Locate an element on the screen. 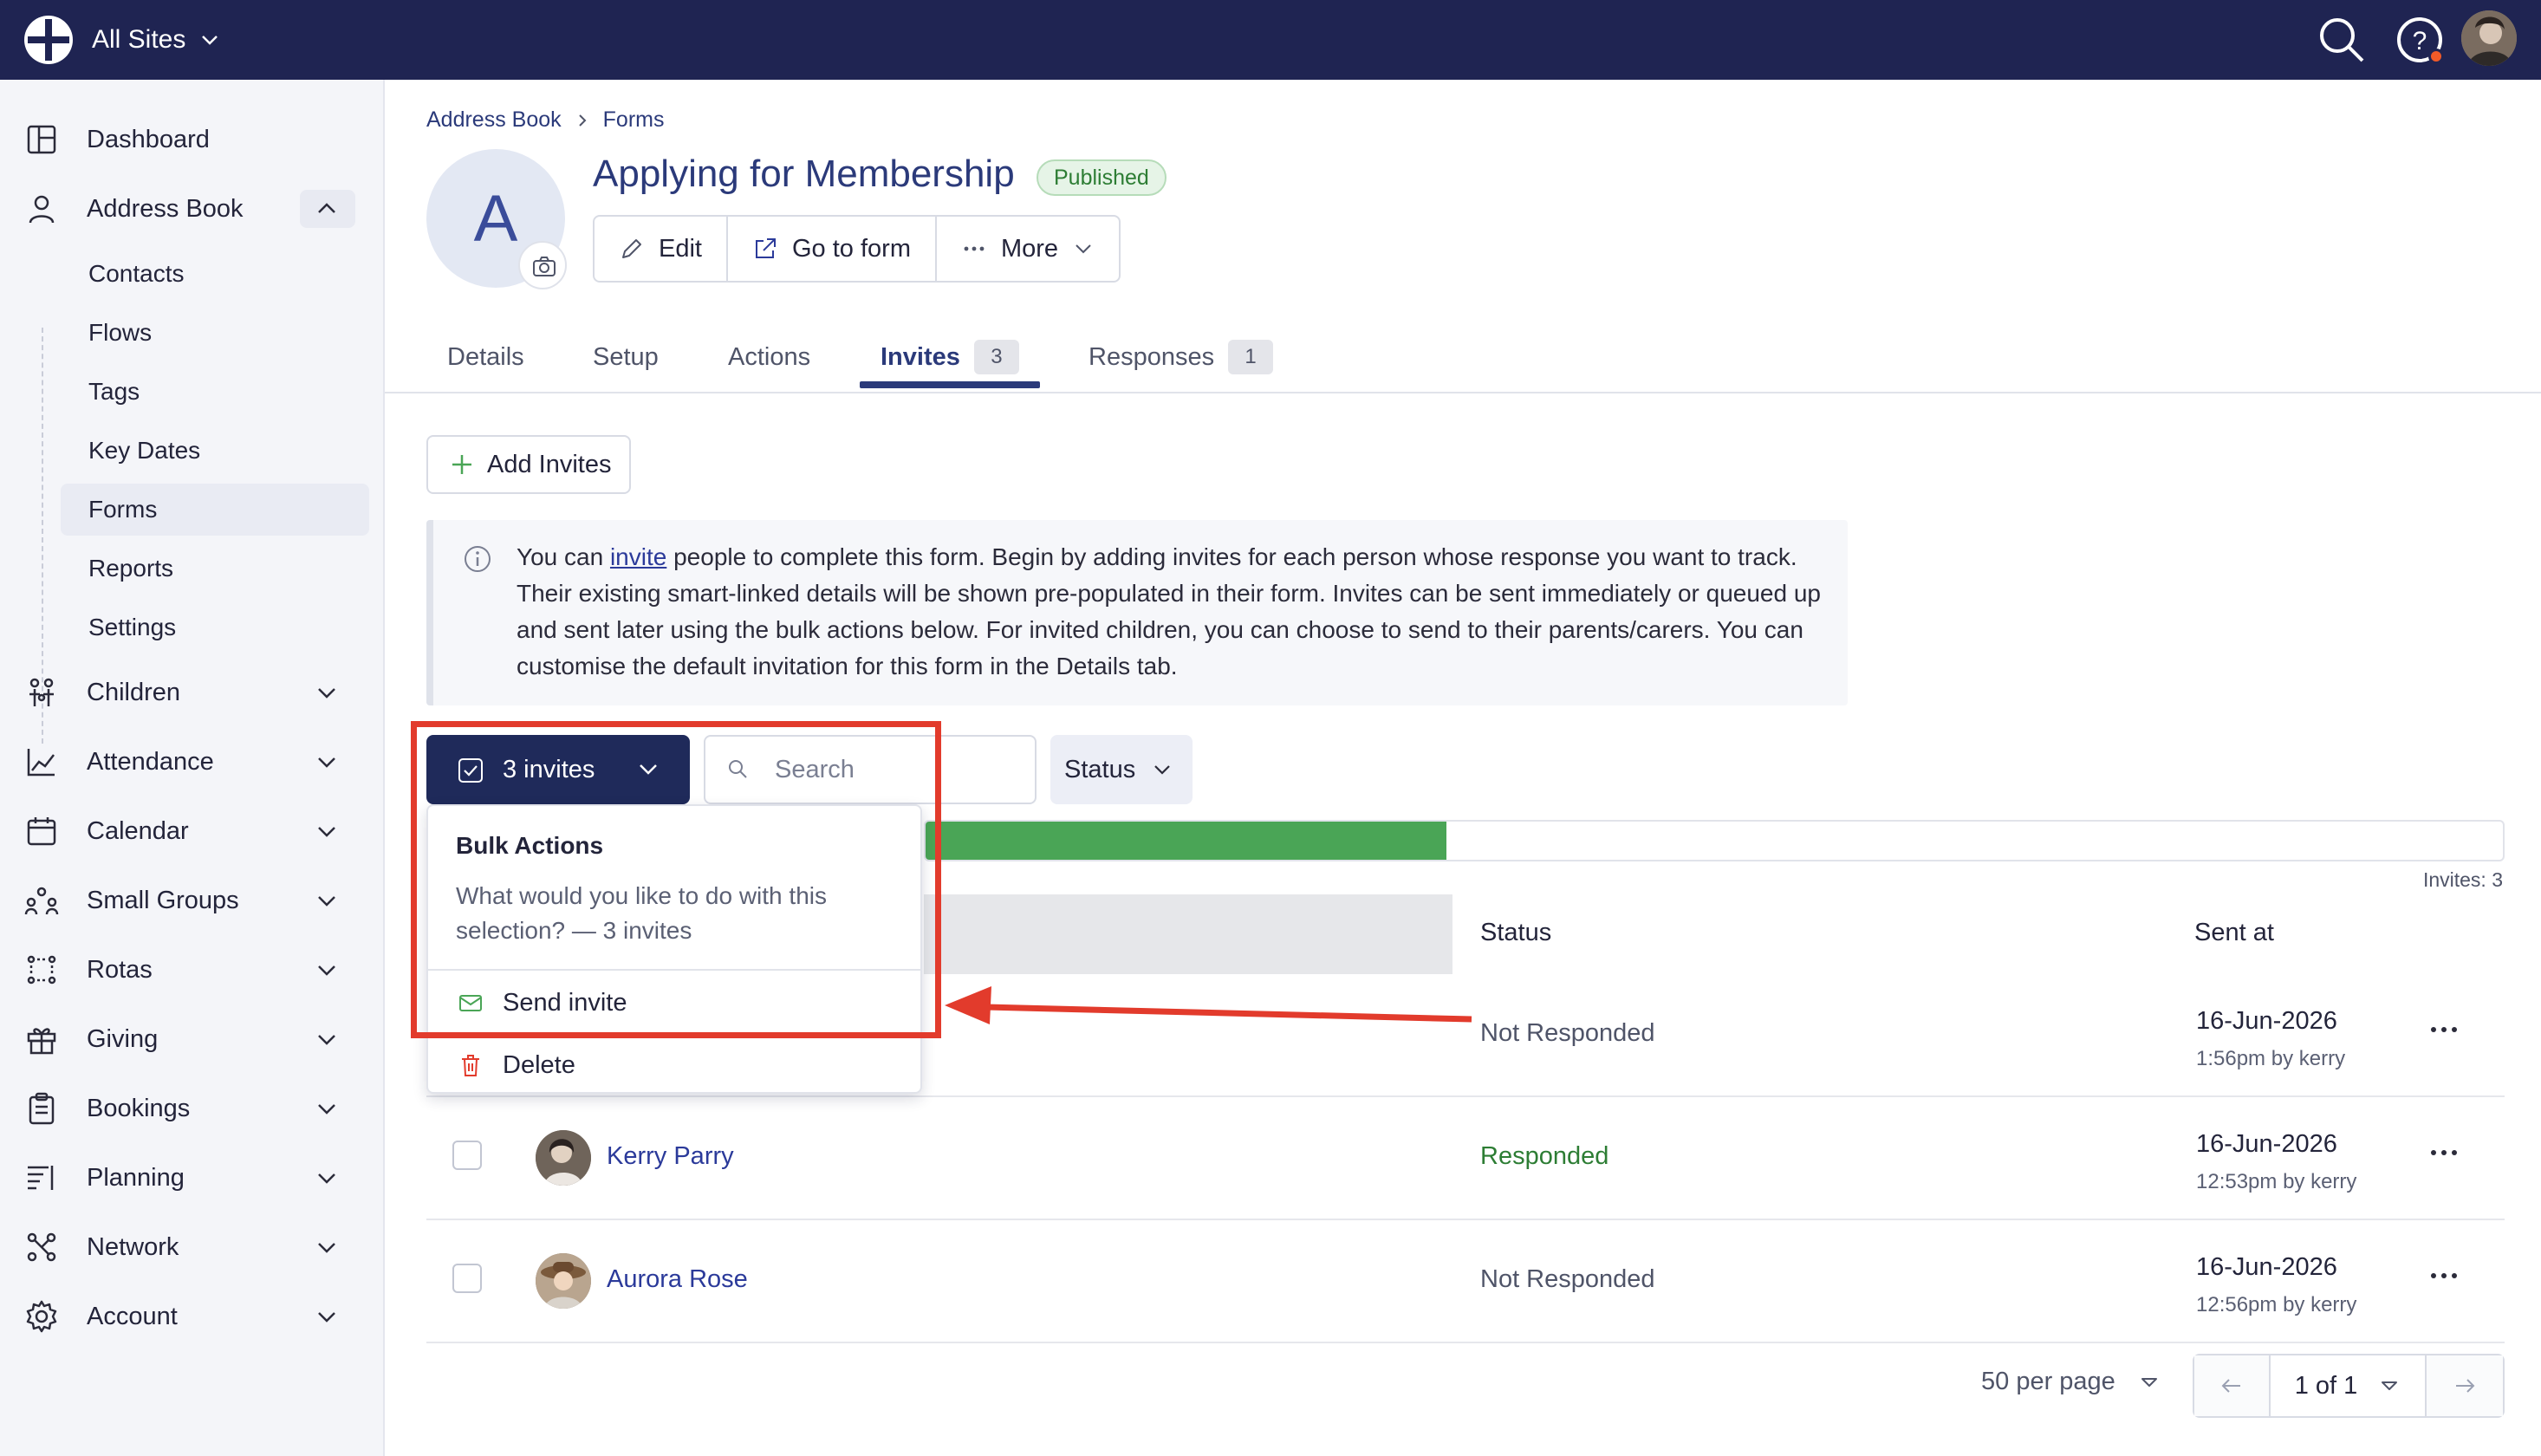 This screenshot has height=1456, width=2541. row-name: Aurora Rose is located at coordinates (677, 1279).